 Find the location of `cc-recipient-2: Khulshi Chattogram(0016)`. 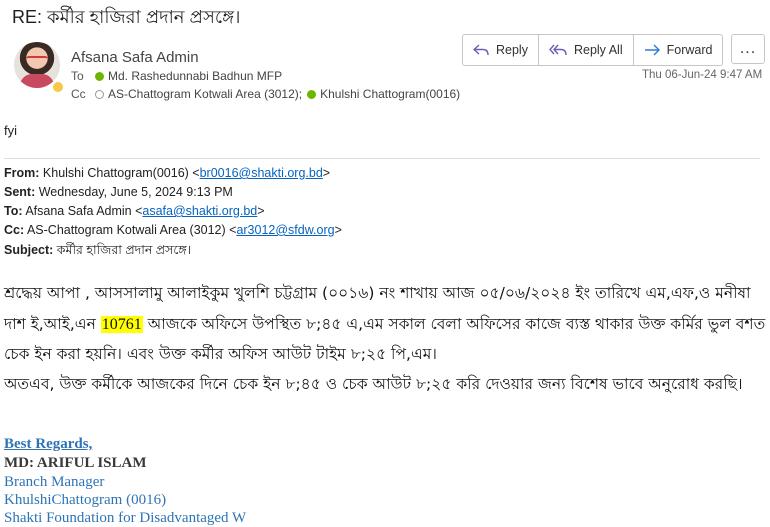

cc-recipient-2: Khulshi Chattogram(0016) is located at coordinates (390, 94).